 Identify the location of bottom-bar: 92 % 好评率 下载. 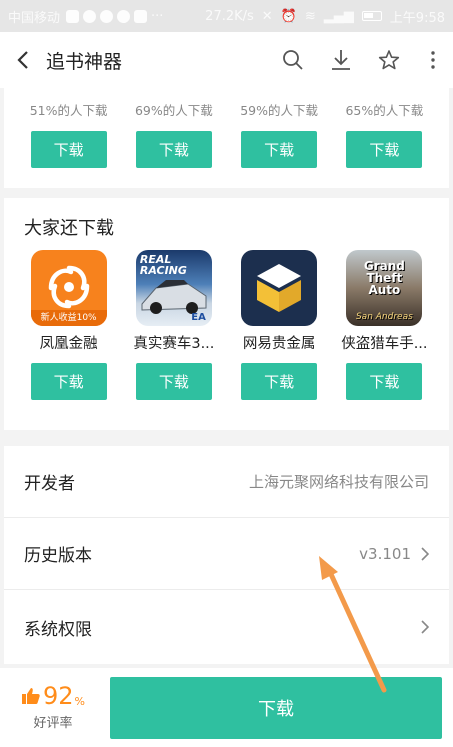
(226, 707).